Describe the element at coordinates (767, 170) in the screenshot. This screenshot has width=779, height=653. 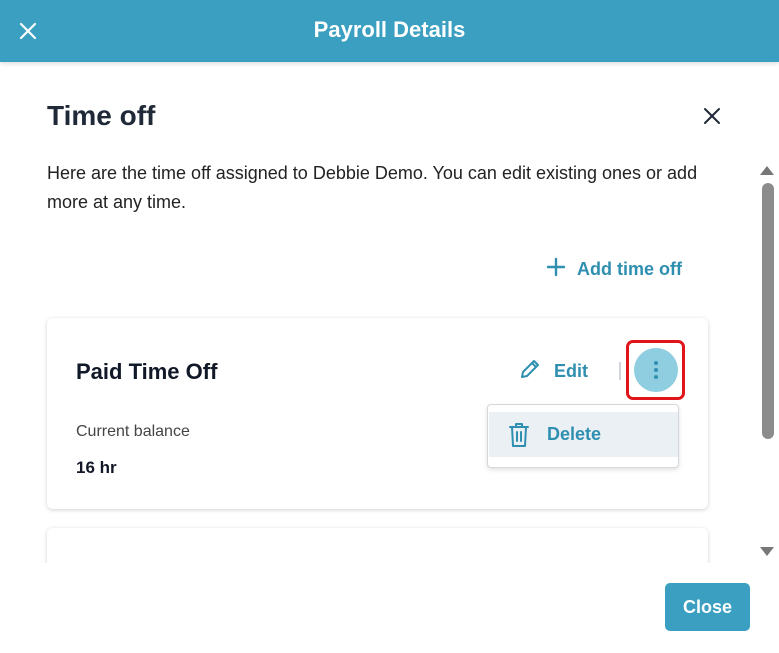
I see `scroll-up-arrow` at that location.